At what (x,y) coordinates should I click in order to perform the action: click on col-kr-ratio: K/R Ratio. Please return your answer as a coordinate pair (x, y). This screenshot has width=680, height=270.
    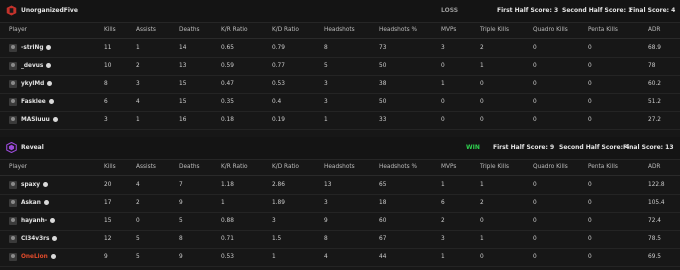
    Looking at the image, I should click on (234, 30).